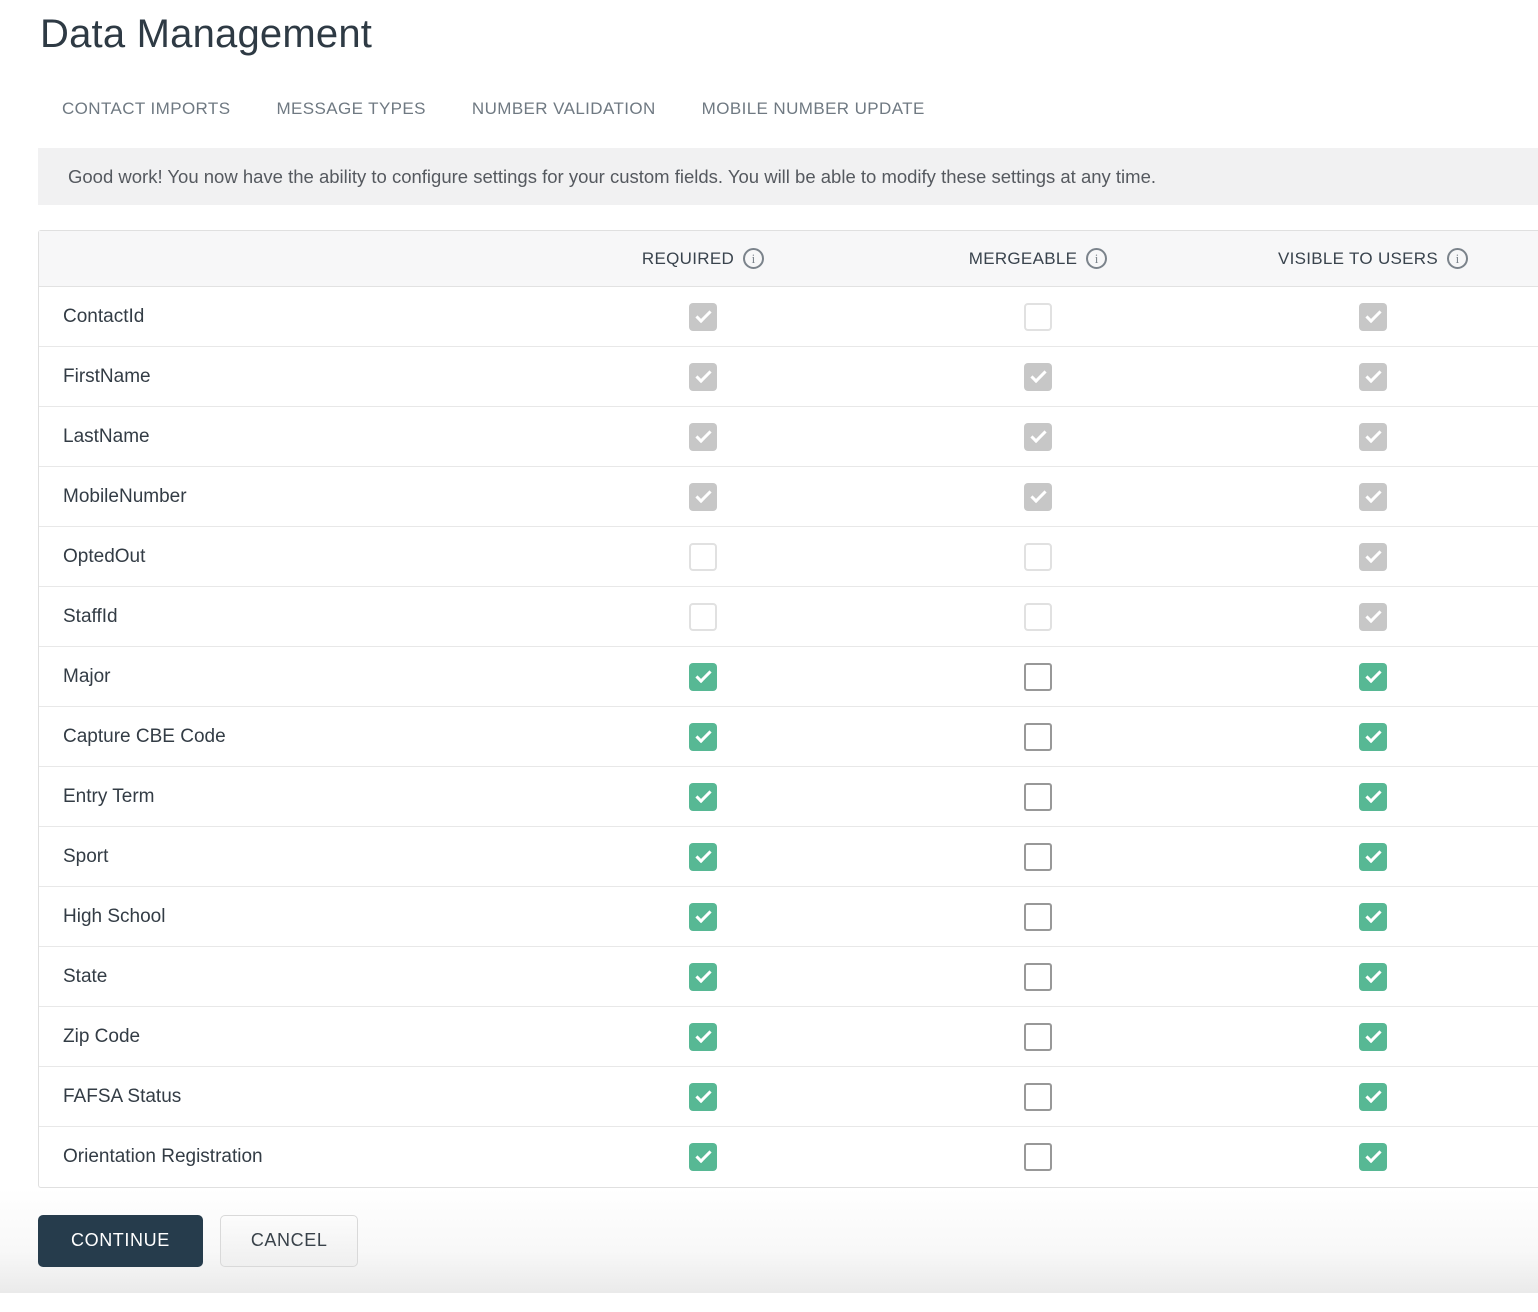 The image size is (1538, 1312). Describe the element at coordinates (109, 796) in the screenshot. I see `field-name-label: Entry Term` at that location.